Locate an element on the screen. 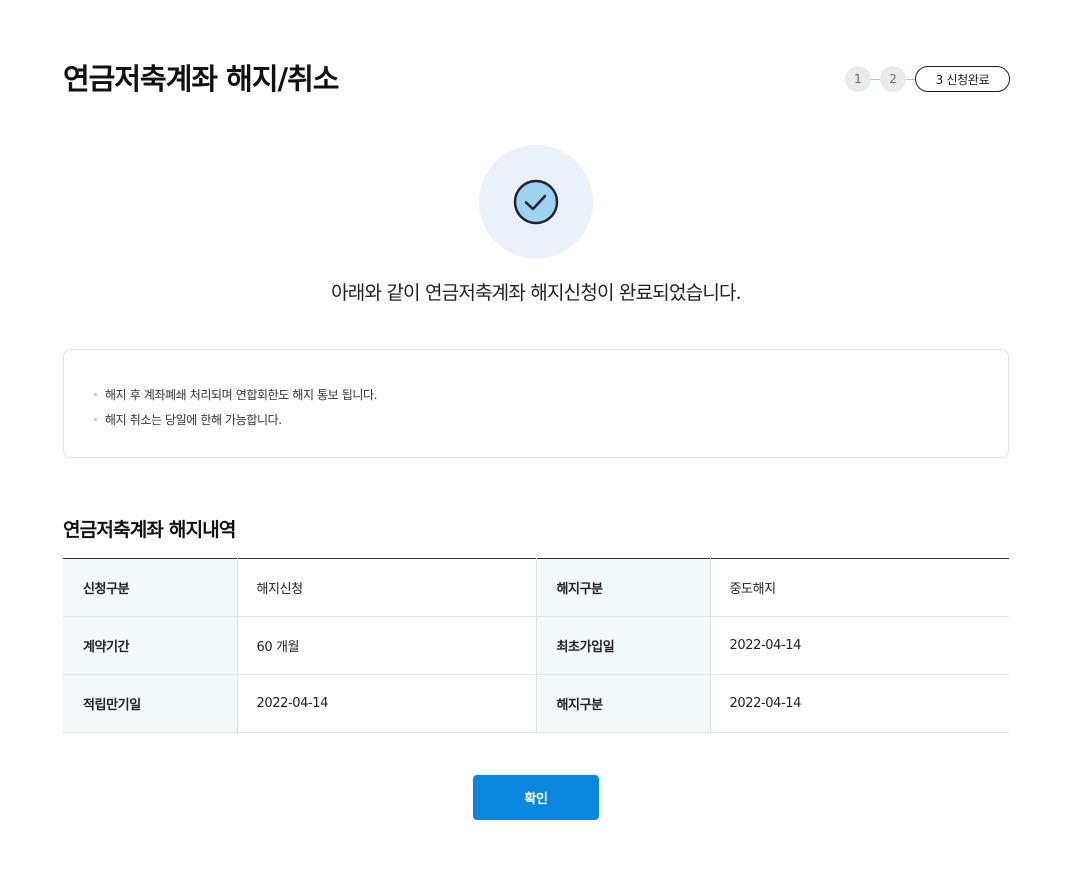  section-title: 연금저축계좌 해지내역 is located at coordinates (149, 530).